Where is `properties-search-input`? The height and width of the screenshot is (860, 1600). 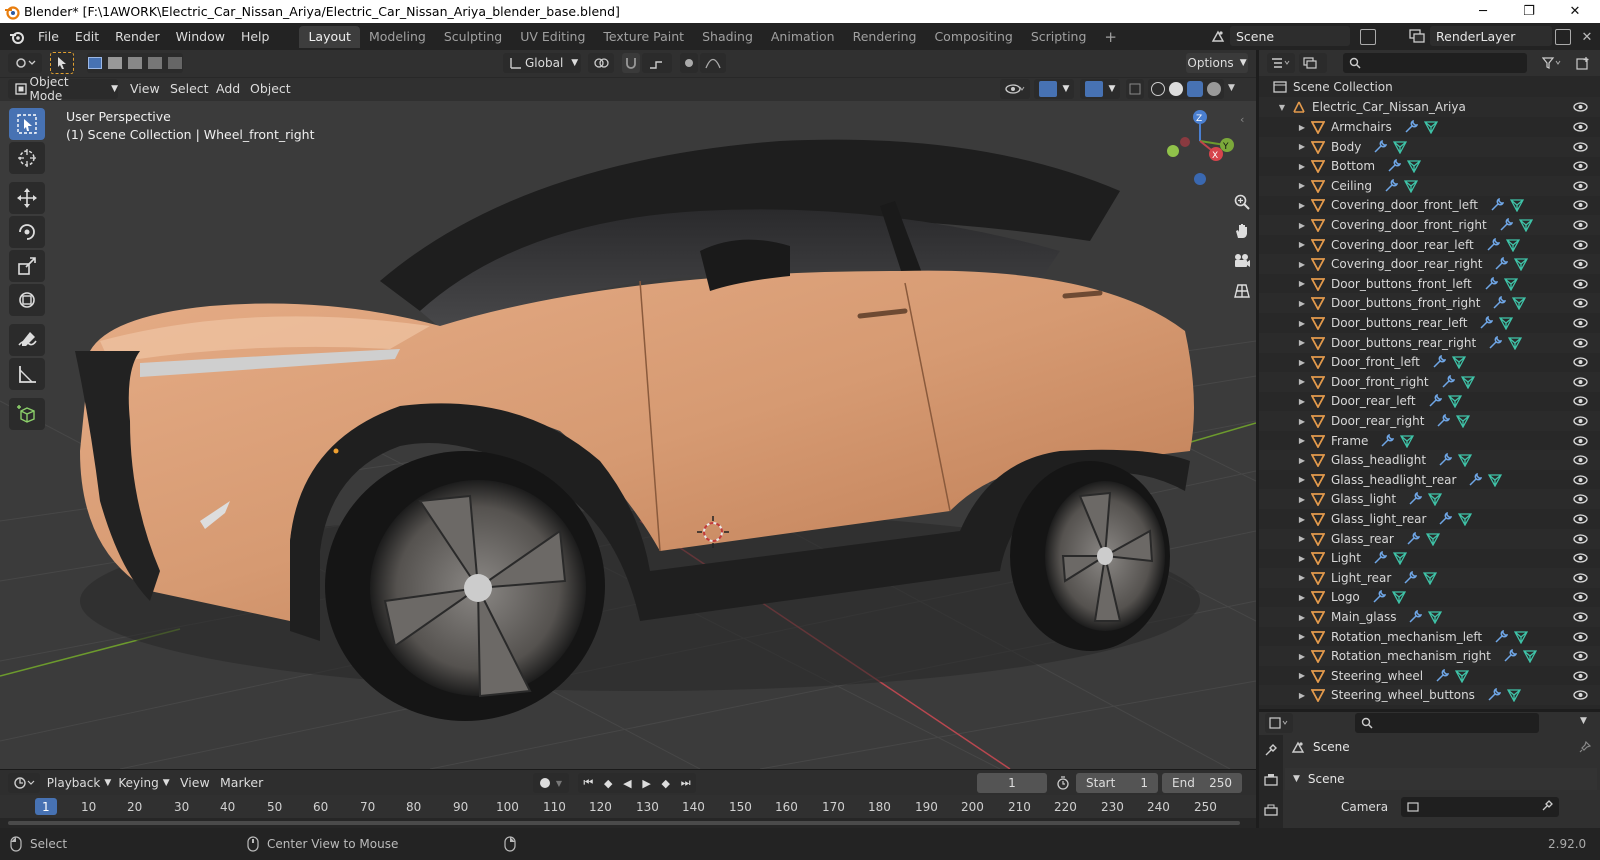 properties-search-input is located at coordinates (1447, 723).